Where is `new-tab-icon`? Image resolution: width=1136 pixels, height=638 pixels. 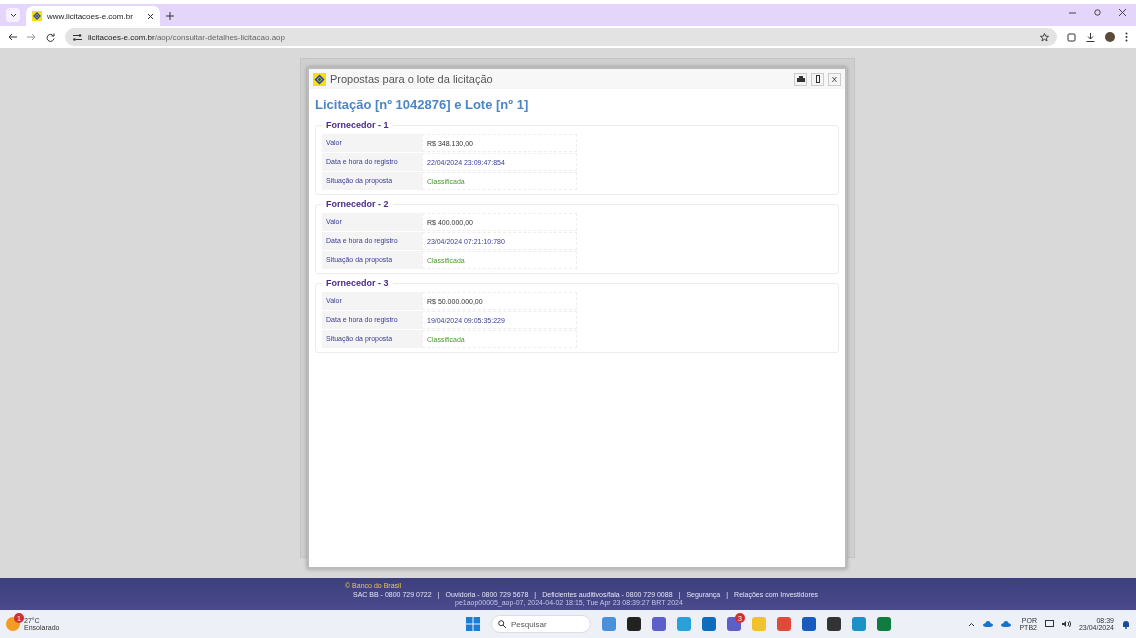
new-tab-icon is located at coordinates (170, 16).